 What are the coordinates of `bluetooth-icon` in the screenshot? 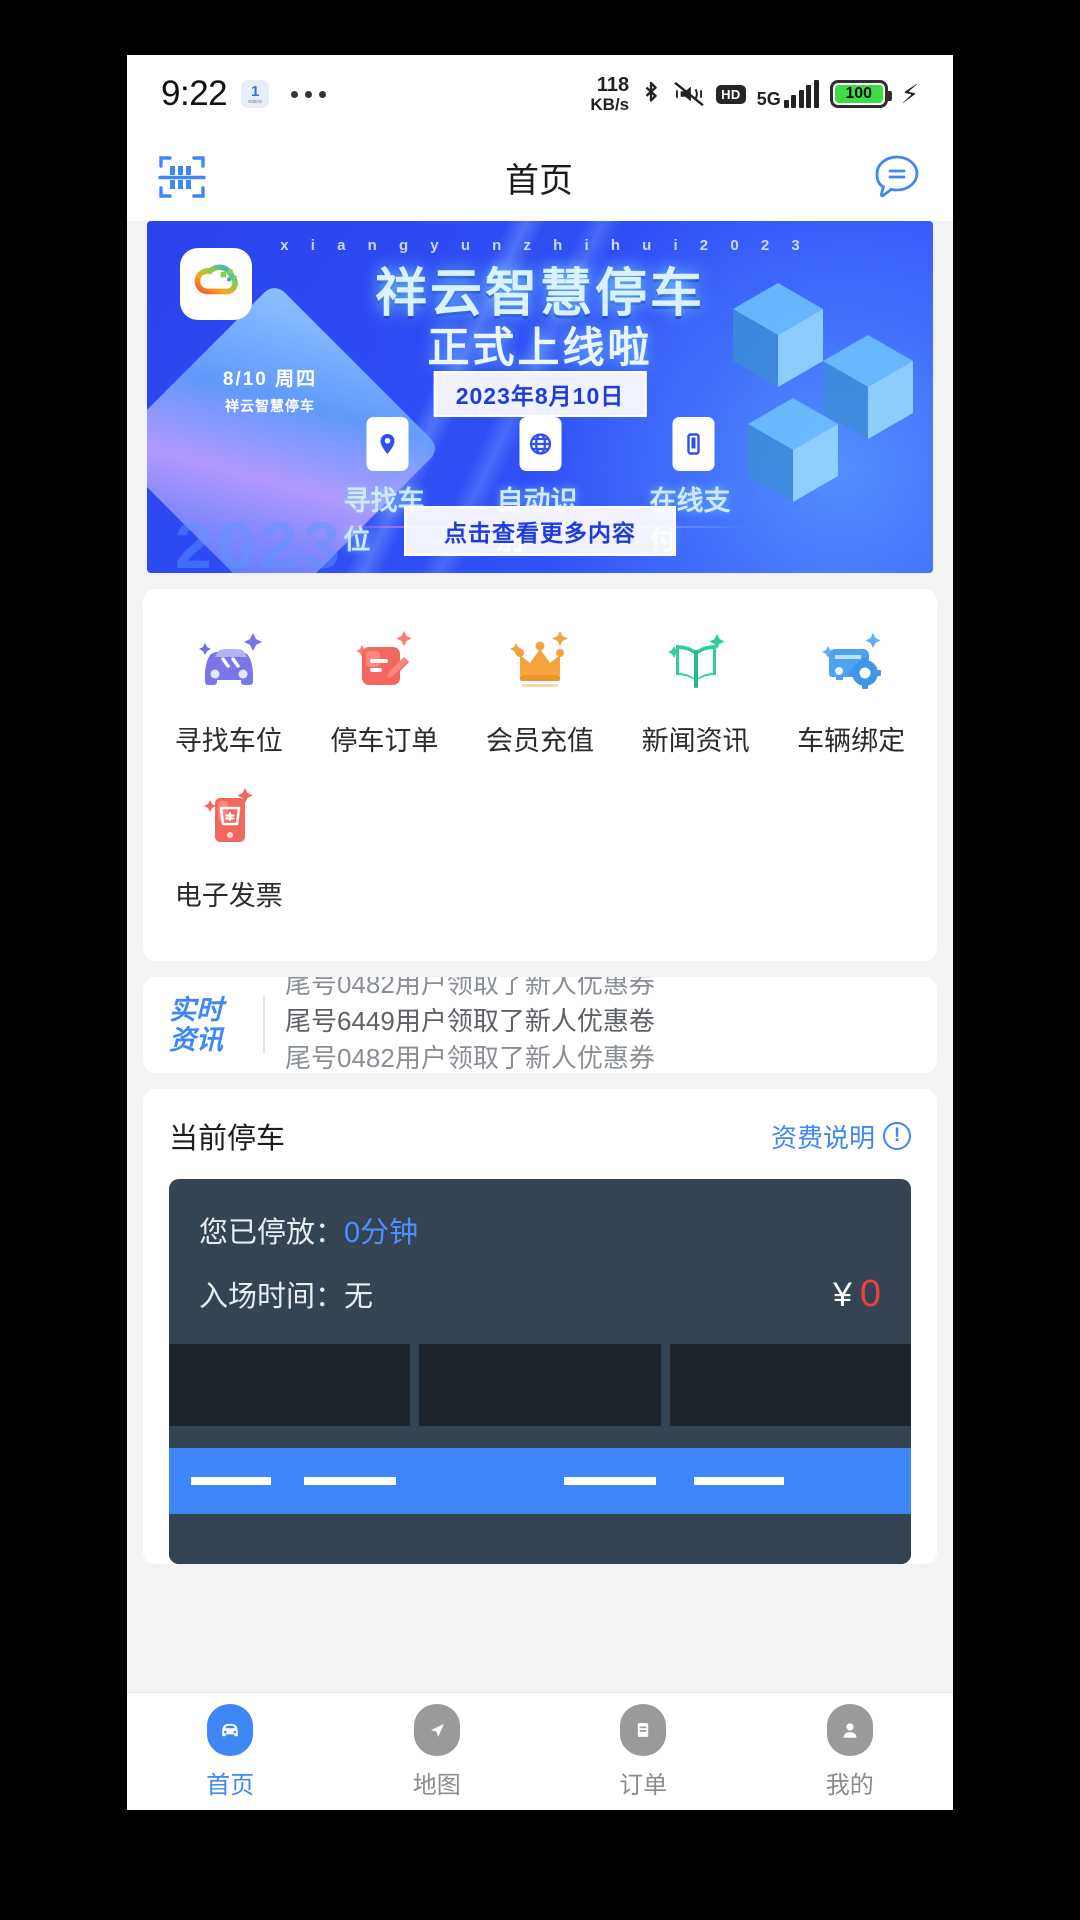 It's located at (651, 91).